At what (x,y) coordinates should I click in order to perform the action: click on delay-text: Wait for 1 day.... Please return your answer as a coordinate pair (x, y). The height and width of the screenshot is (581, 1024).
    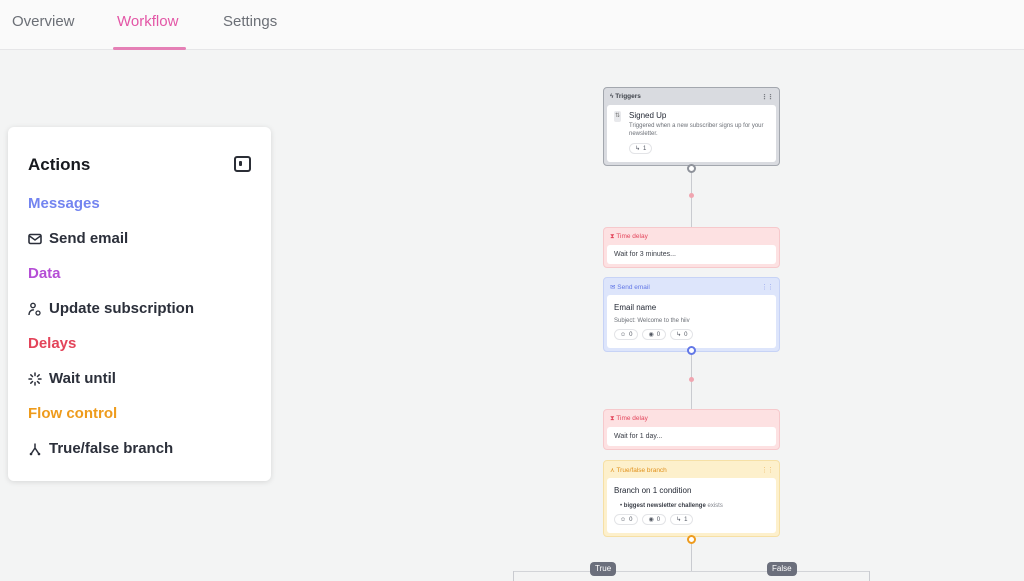
    Looking at the image, I should click on (691, 436).